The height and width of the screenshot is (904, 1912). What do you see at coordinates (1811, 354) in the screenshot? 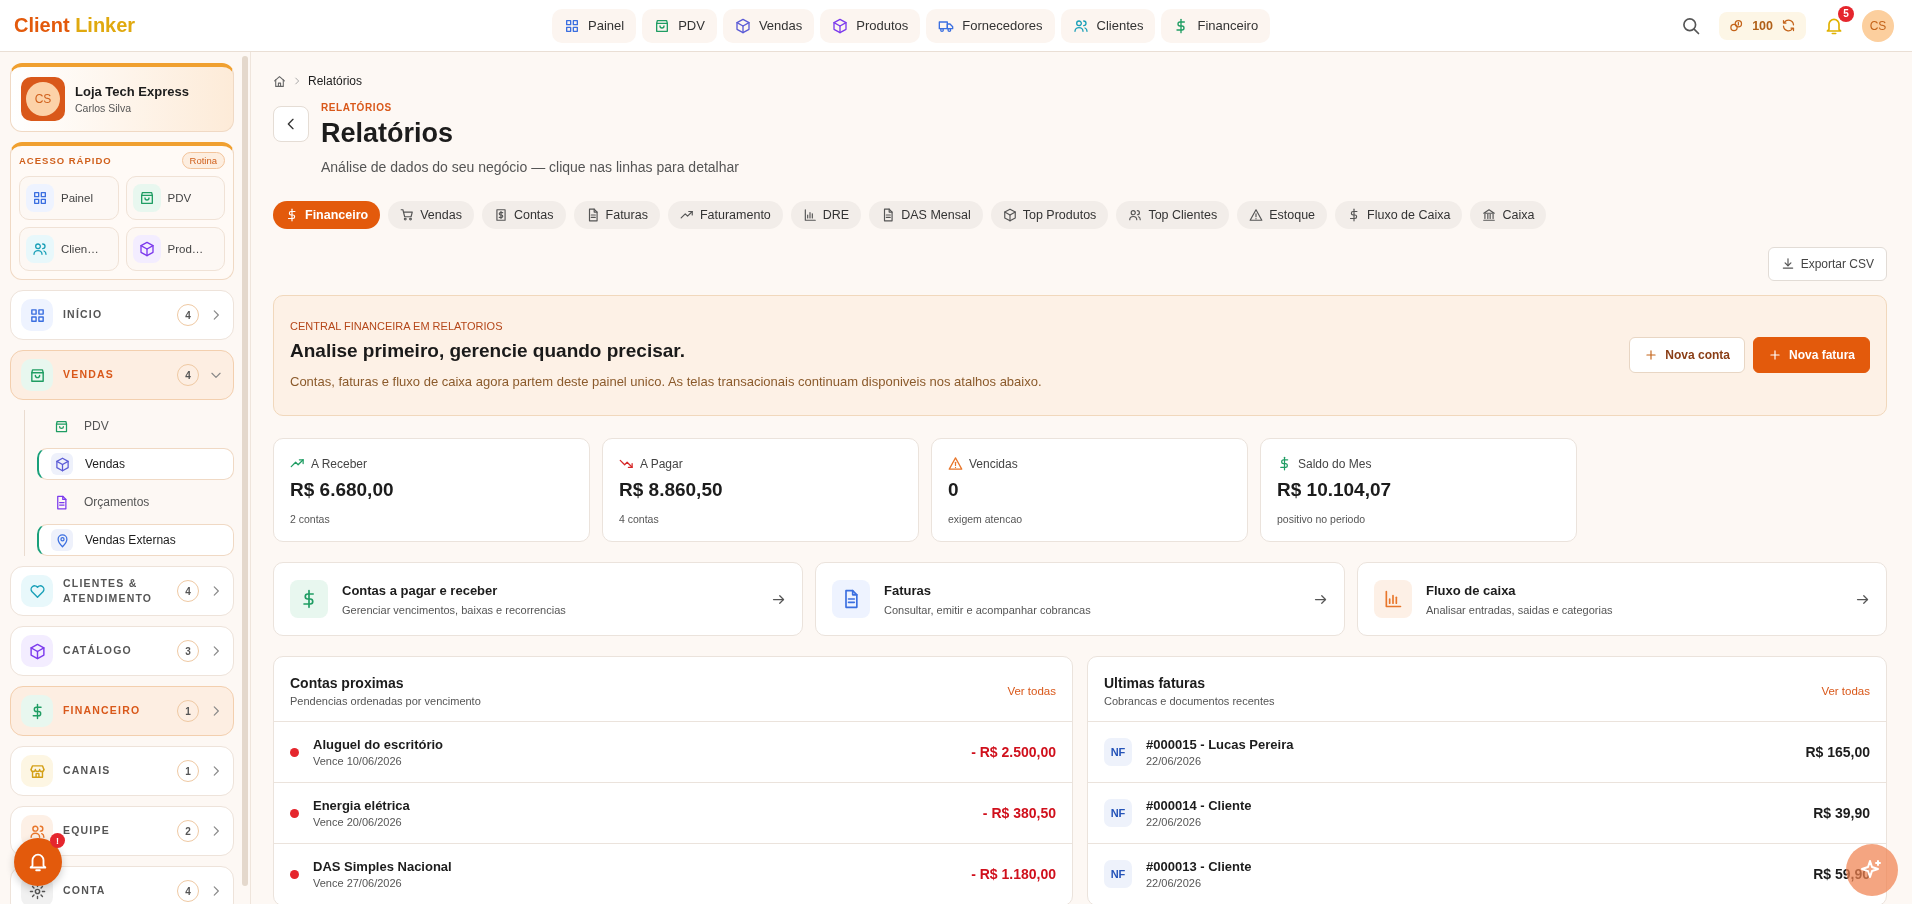
I see `primary-button: Nova fatura` at bounding box center [1811, 354].